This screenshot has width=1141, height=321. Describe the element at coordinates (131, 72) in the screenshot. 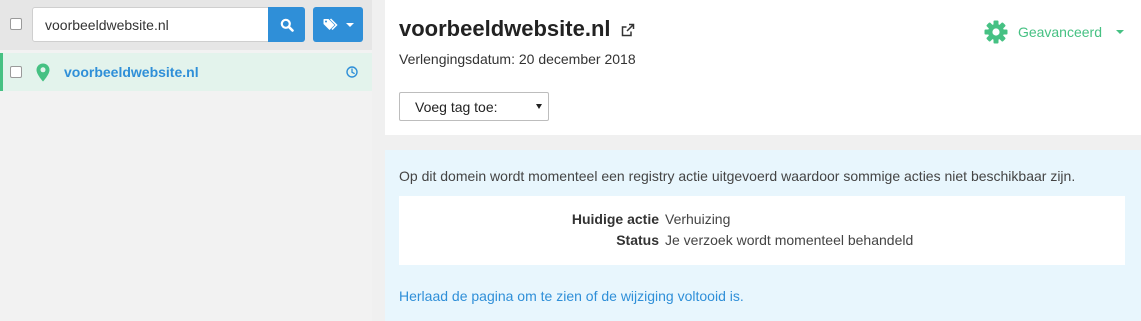

I see `domain-list-item-label: voorbeeldwebsite.nl` at that location.